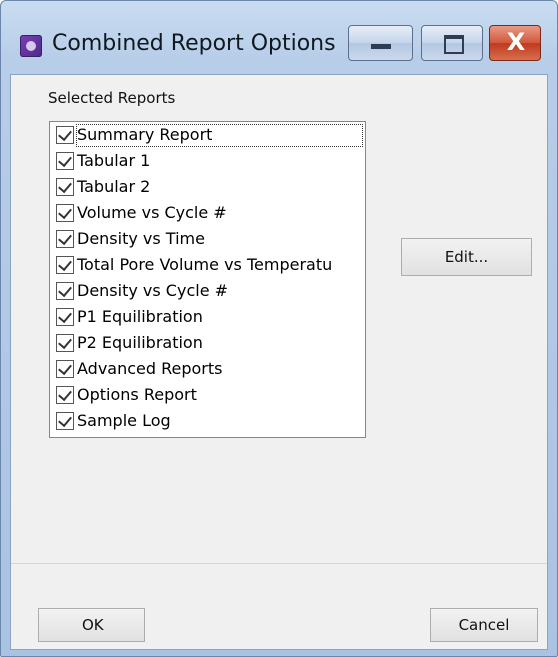  What do you see at coordinates (194, 43) in the screenshot?
I see `window-title: Combined Report Options` at bounding box center [194, 43].